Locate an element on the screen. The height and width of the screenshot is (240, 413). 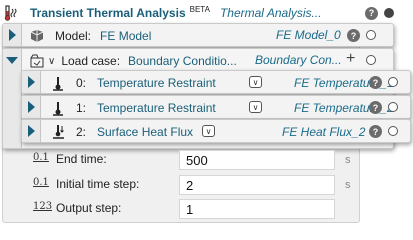
condition-0-expand-toggle is located at coordinates (31, 82).